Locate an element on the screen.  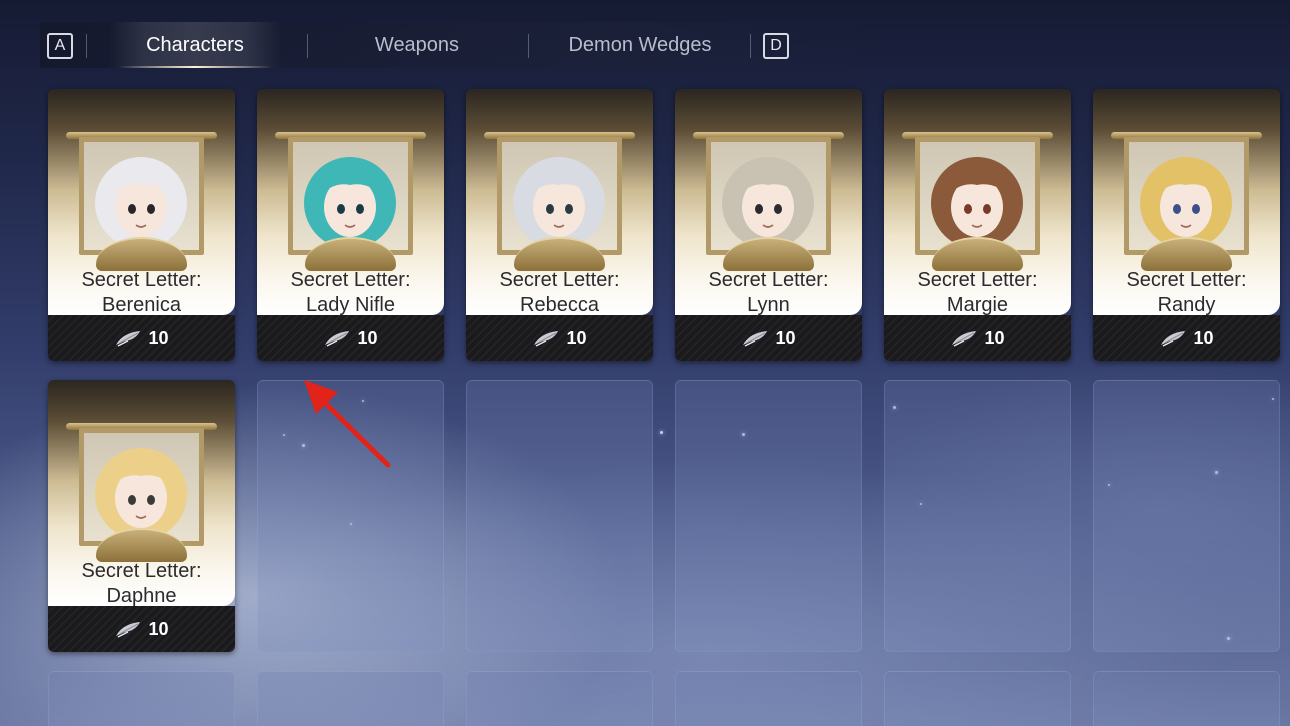
card-art-panel: Secret Letter: Rebecca is located at coordinates (559, 203).